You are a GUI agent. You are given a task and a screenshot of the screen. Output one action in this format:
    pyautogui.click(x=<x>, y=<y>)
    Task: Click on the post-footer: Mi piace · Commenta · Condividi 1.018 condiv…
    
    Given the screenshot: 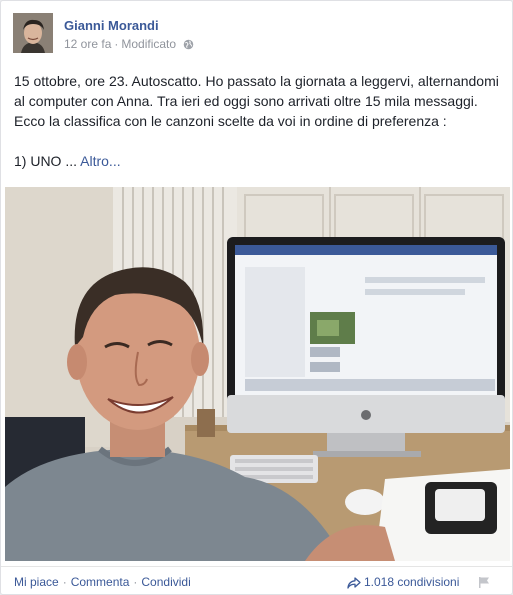 What is the action you would take?
    pyautogui.click(x=256, y=580)
    